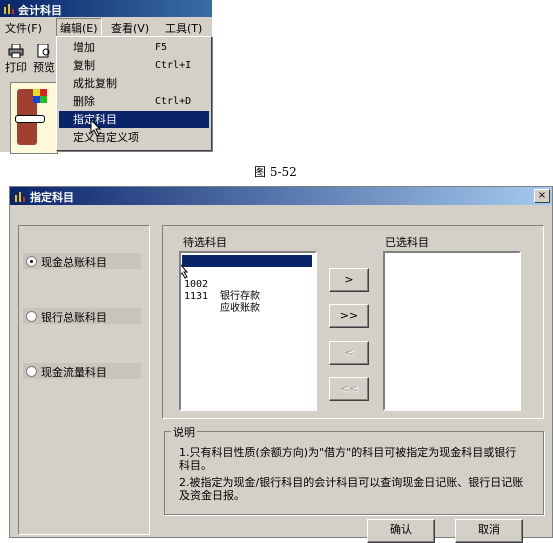 This screenshot has height=543, width=553. I want to click on preview-icon, so click(43, 51).